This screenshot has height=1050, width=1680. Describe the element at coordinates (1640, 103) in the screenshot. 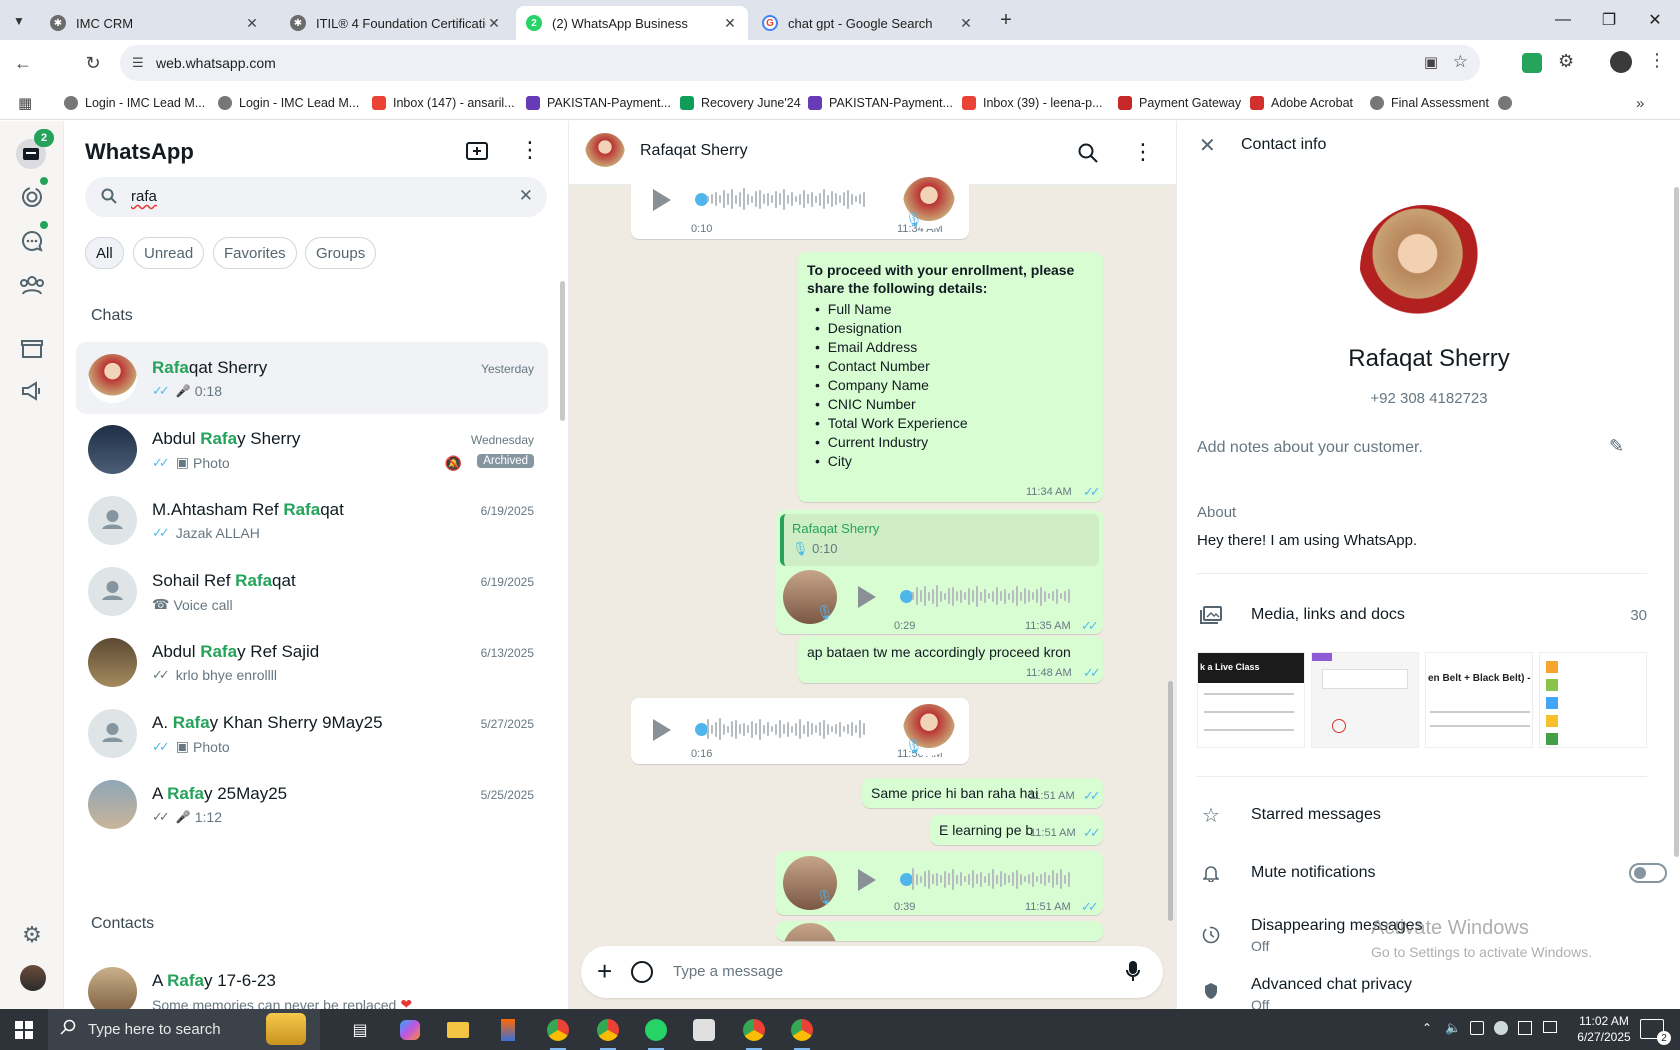

I see `more-bookmarks-icon: »` at that location.